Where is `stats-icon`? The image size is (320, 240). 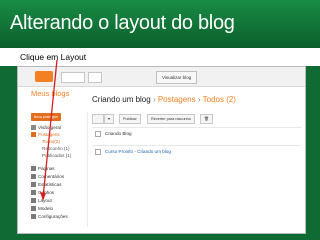
stats-icon is located at coordinates (33, 185).